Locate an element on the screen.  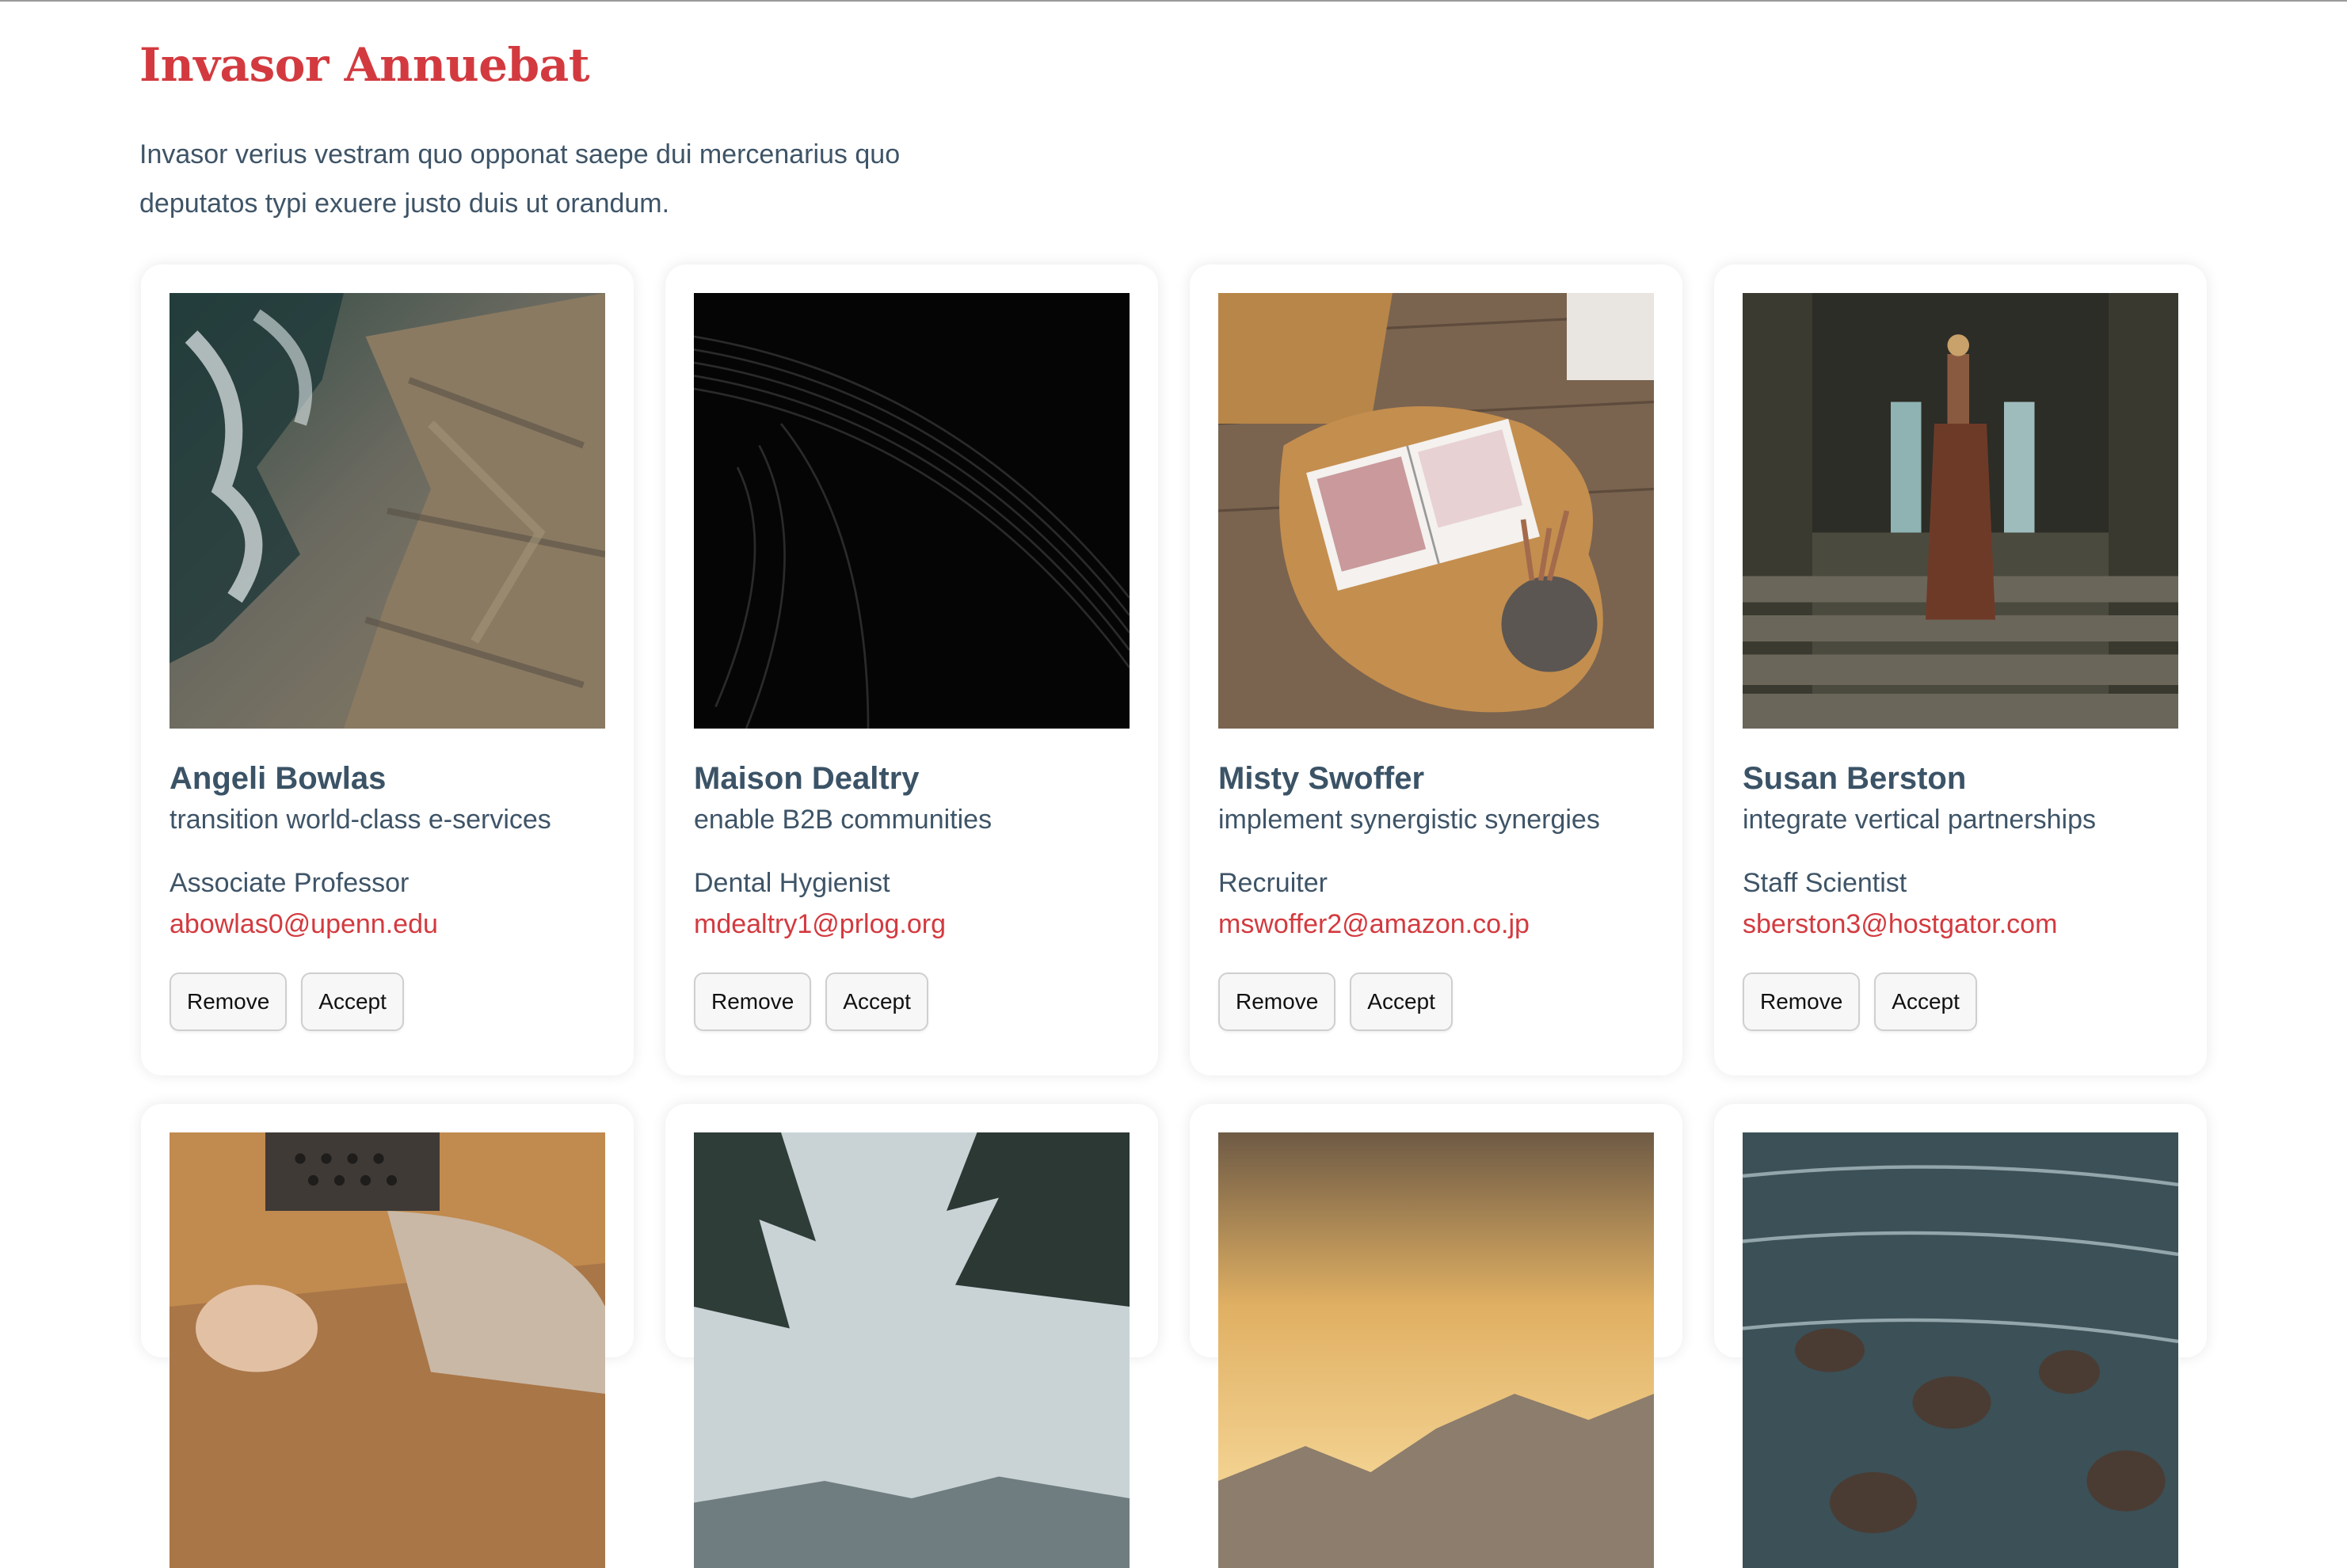
card-photo-rocky-coast is located at coordinates (387, 511).